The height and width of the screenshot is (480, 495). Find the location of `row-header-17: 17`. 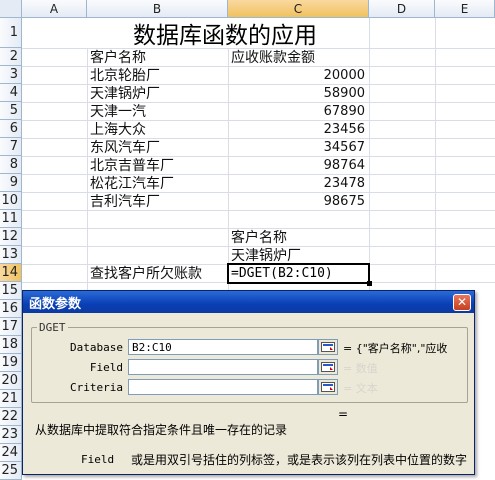

row-header-17: 17 is located at coordinates (11, 327).